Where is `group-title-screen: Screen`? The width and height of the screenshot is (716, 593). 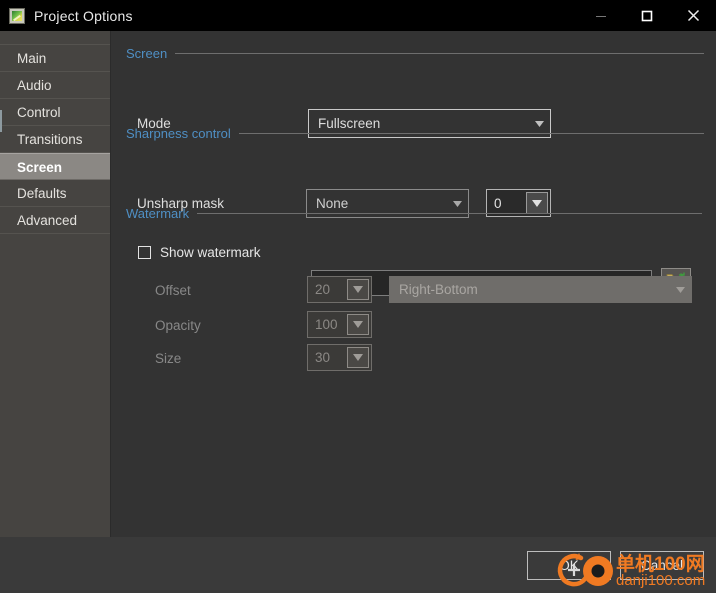 group-title-screen: Screen is located at coordinates (147, 53).